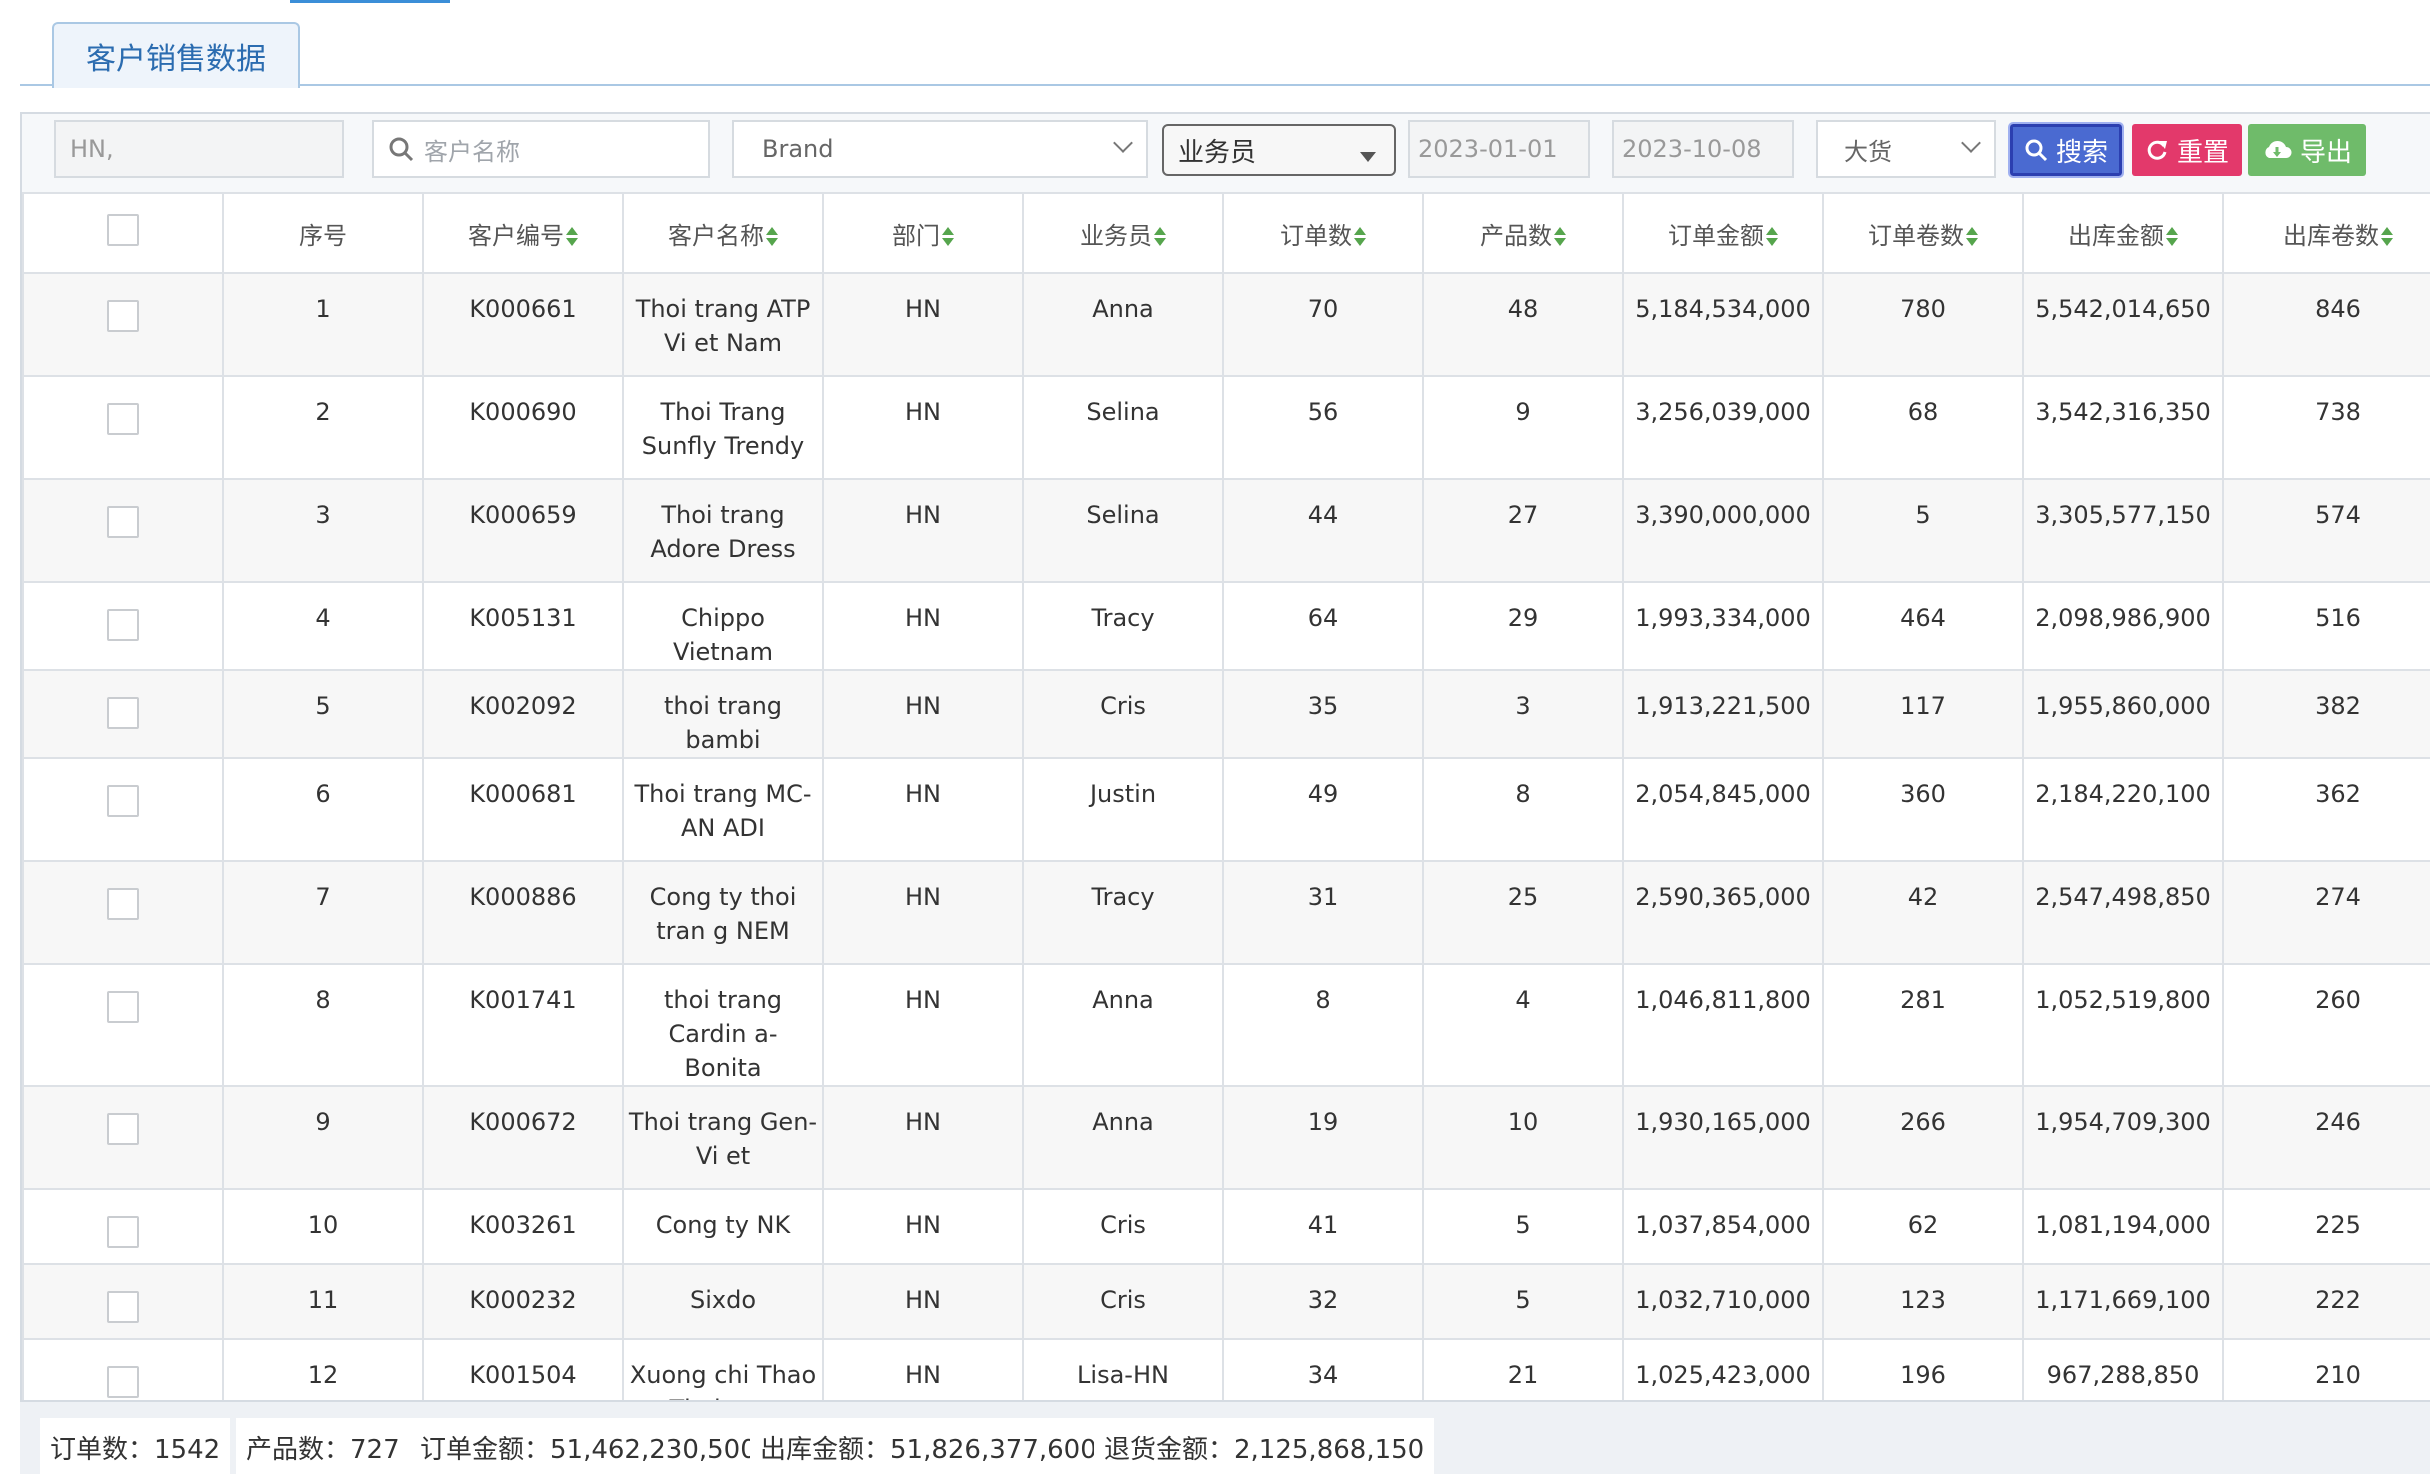 The width and height of the screenshot is (2430, 1474). Describe the element at coordinates (1316, 235) in the screenshot. I see `header-label: 订单数` at that location.